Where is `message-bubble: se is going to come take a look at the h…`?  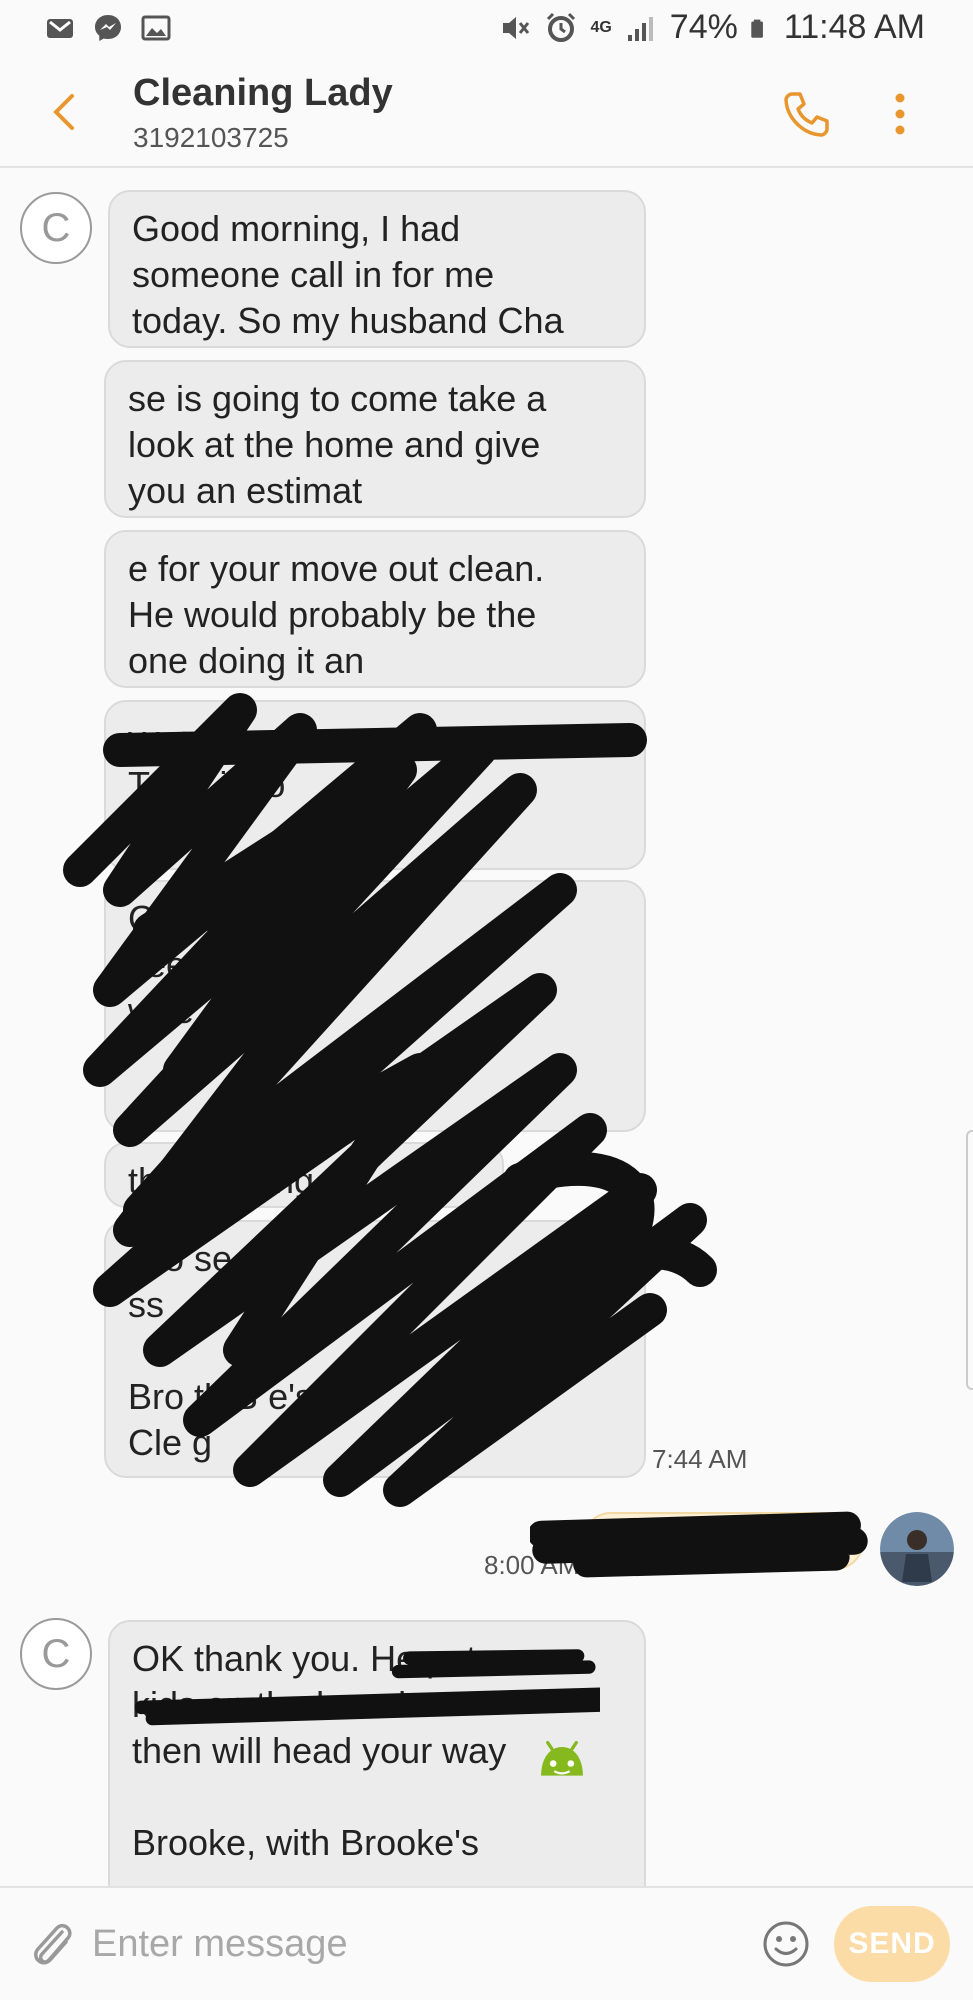 message-bubble: se is going to come take a look at the h… is located at coordinates (375, 439).